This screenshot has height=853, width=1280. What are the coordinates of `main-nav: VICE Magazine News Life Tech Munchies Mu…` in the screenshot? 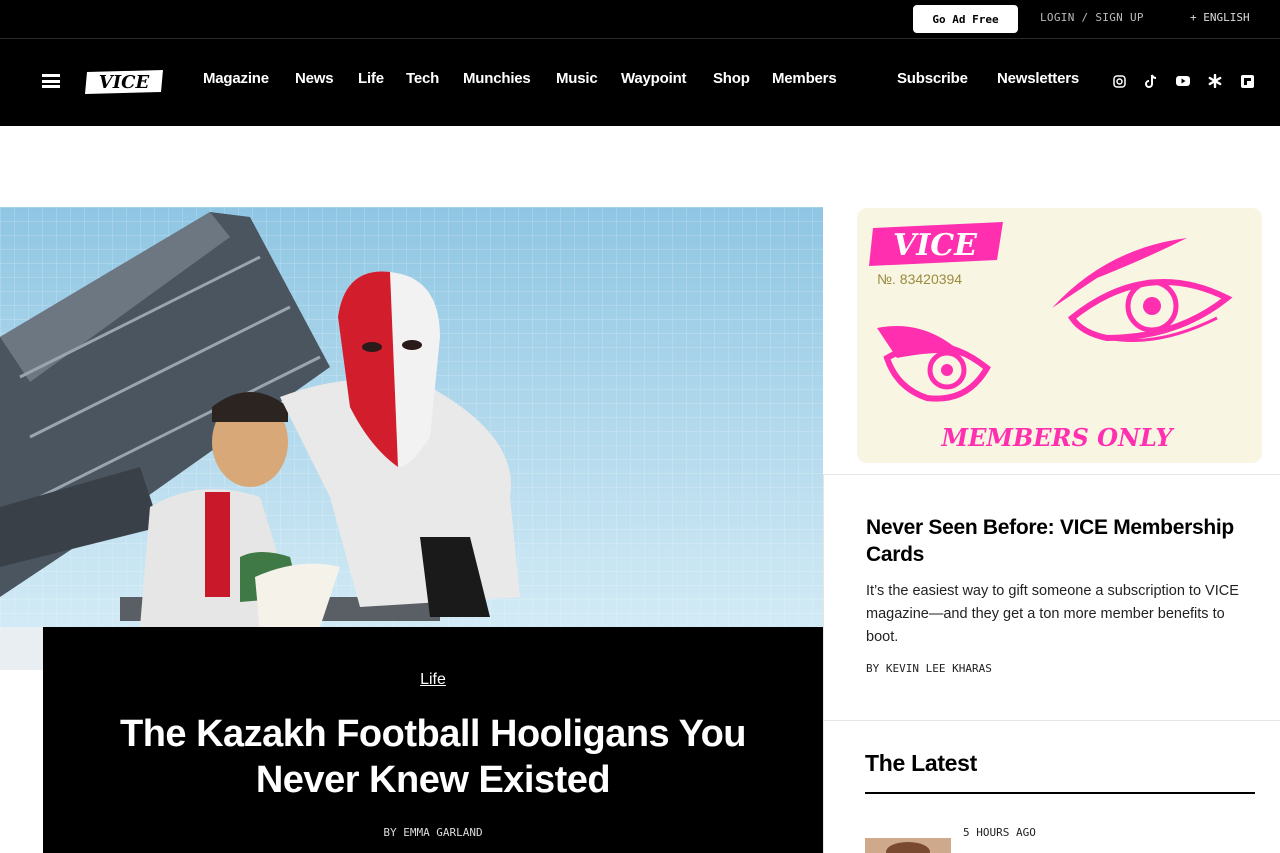 It's located at (640, 82).